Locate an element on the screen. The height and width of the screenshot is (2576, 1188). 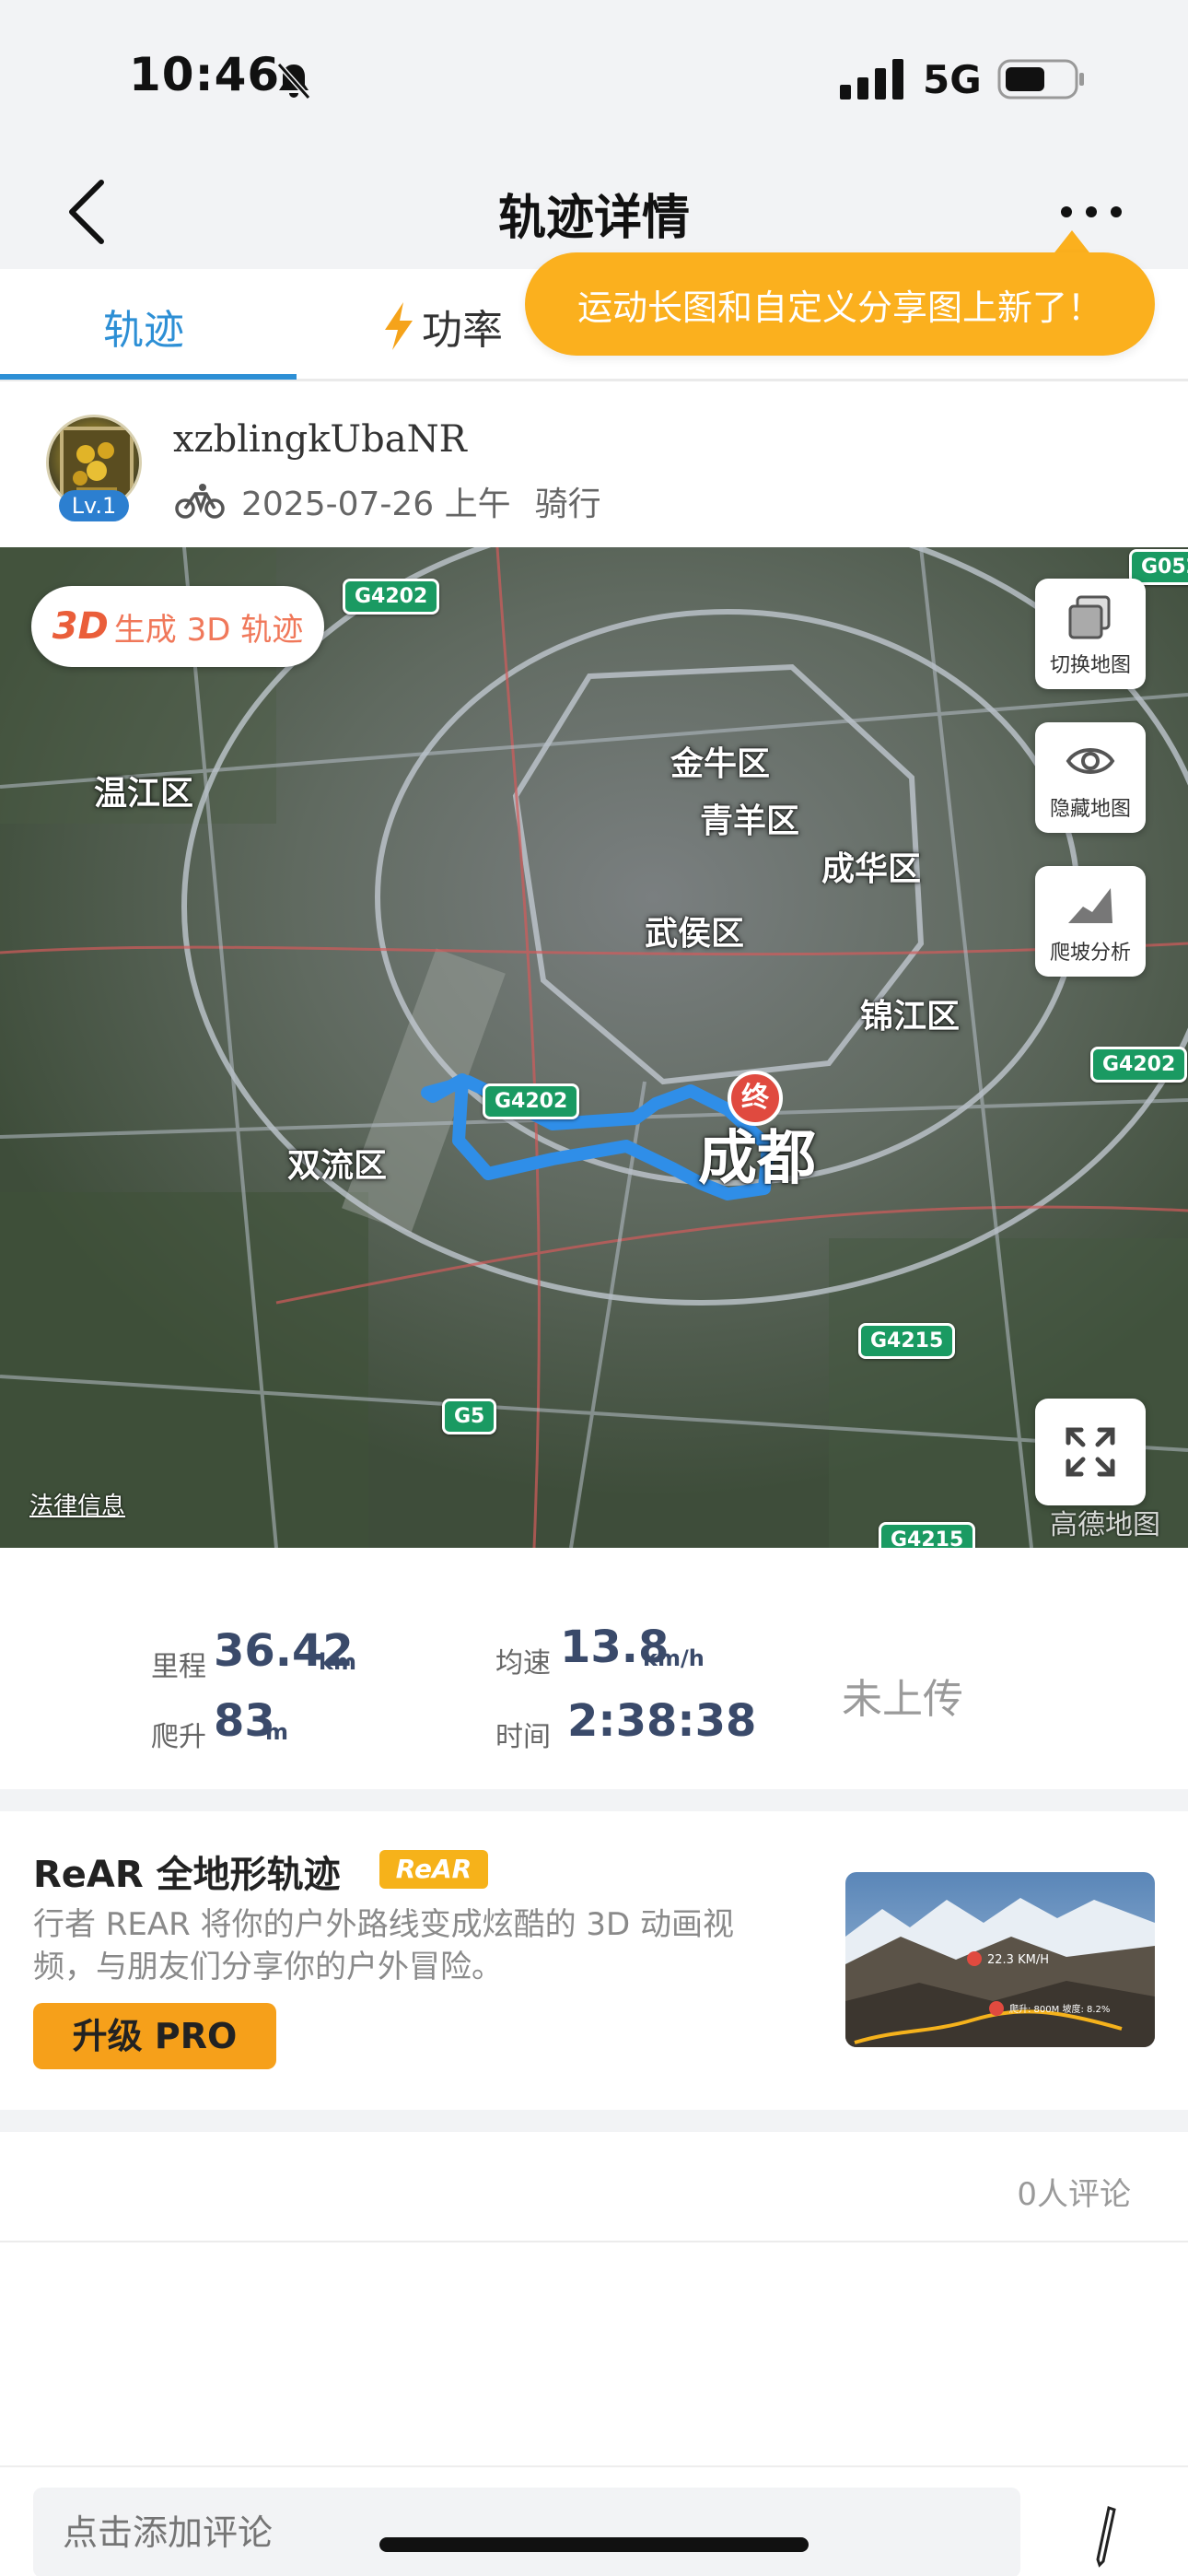
generate-3d-track-button: 3D 生成 3D 轨迹 is located at coordinates (177, 626).